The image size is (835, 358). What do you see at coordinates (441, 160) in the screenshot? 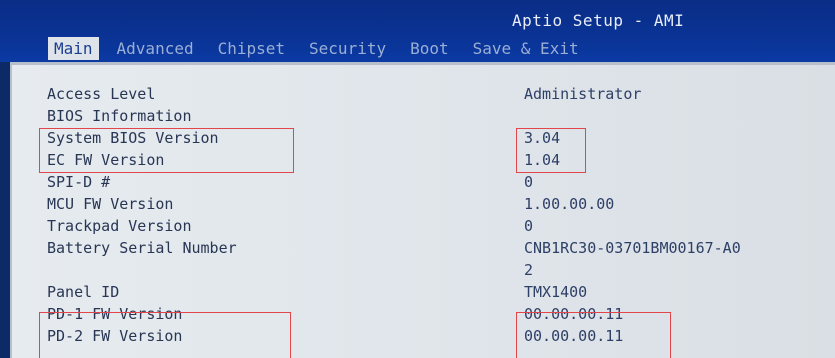
I see `row-ec-fw-version: EC FW Version 1.04` at bounding box center [441, 160].